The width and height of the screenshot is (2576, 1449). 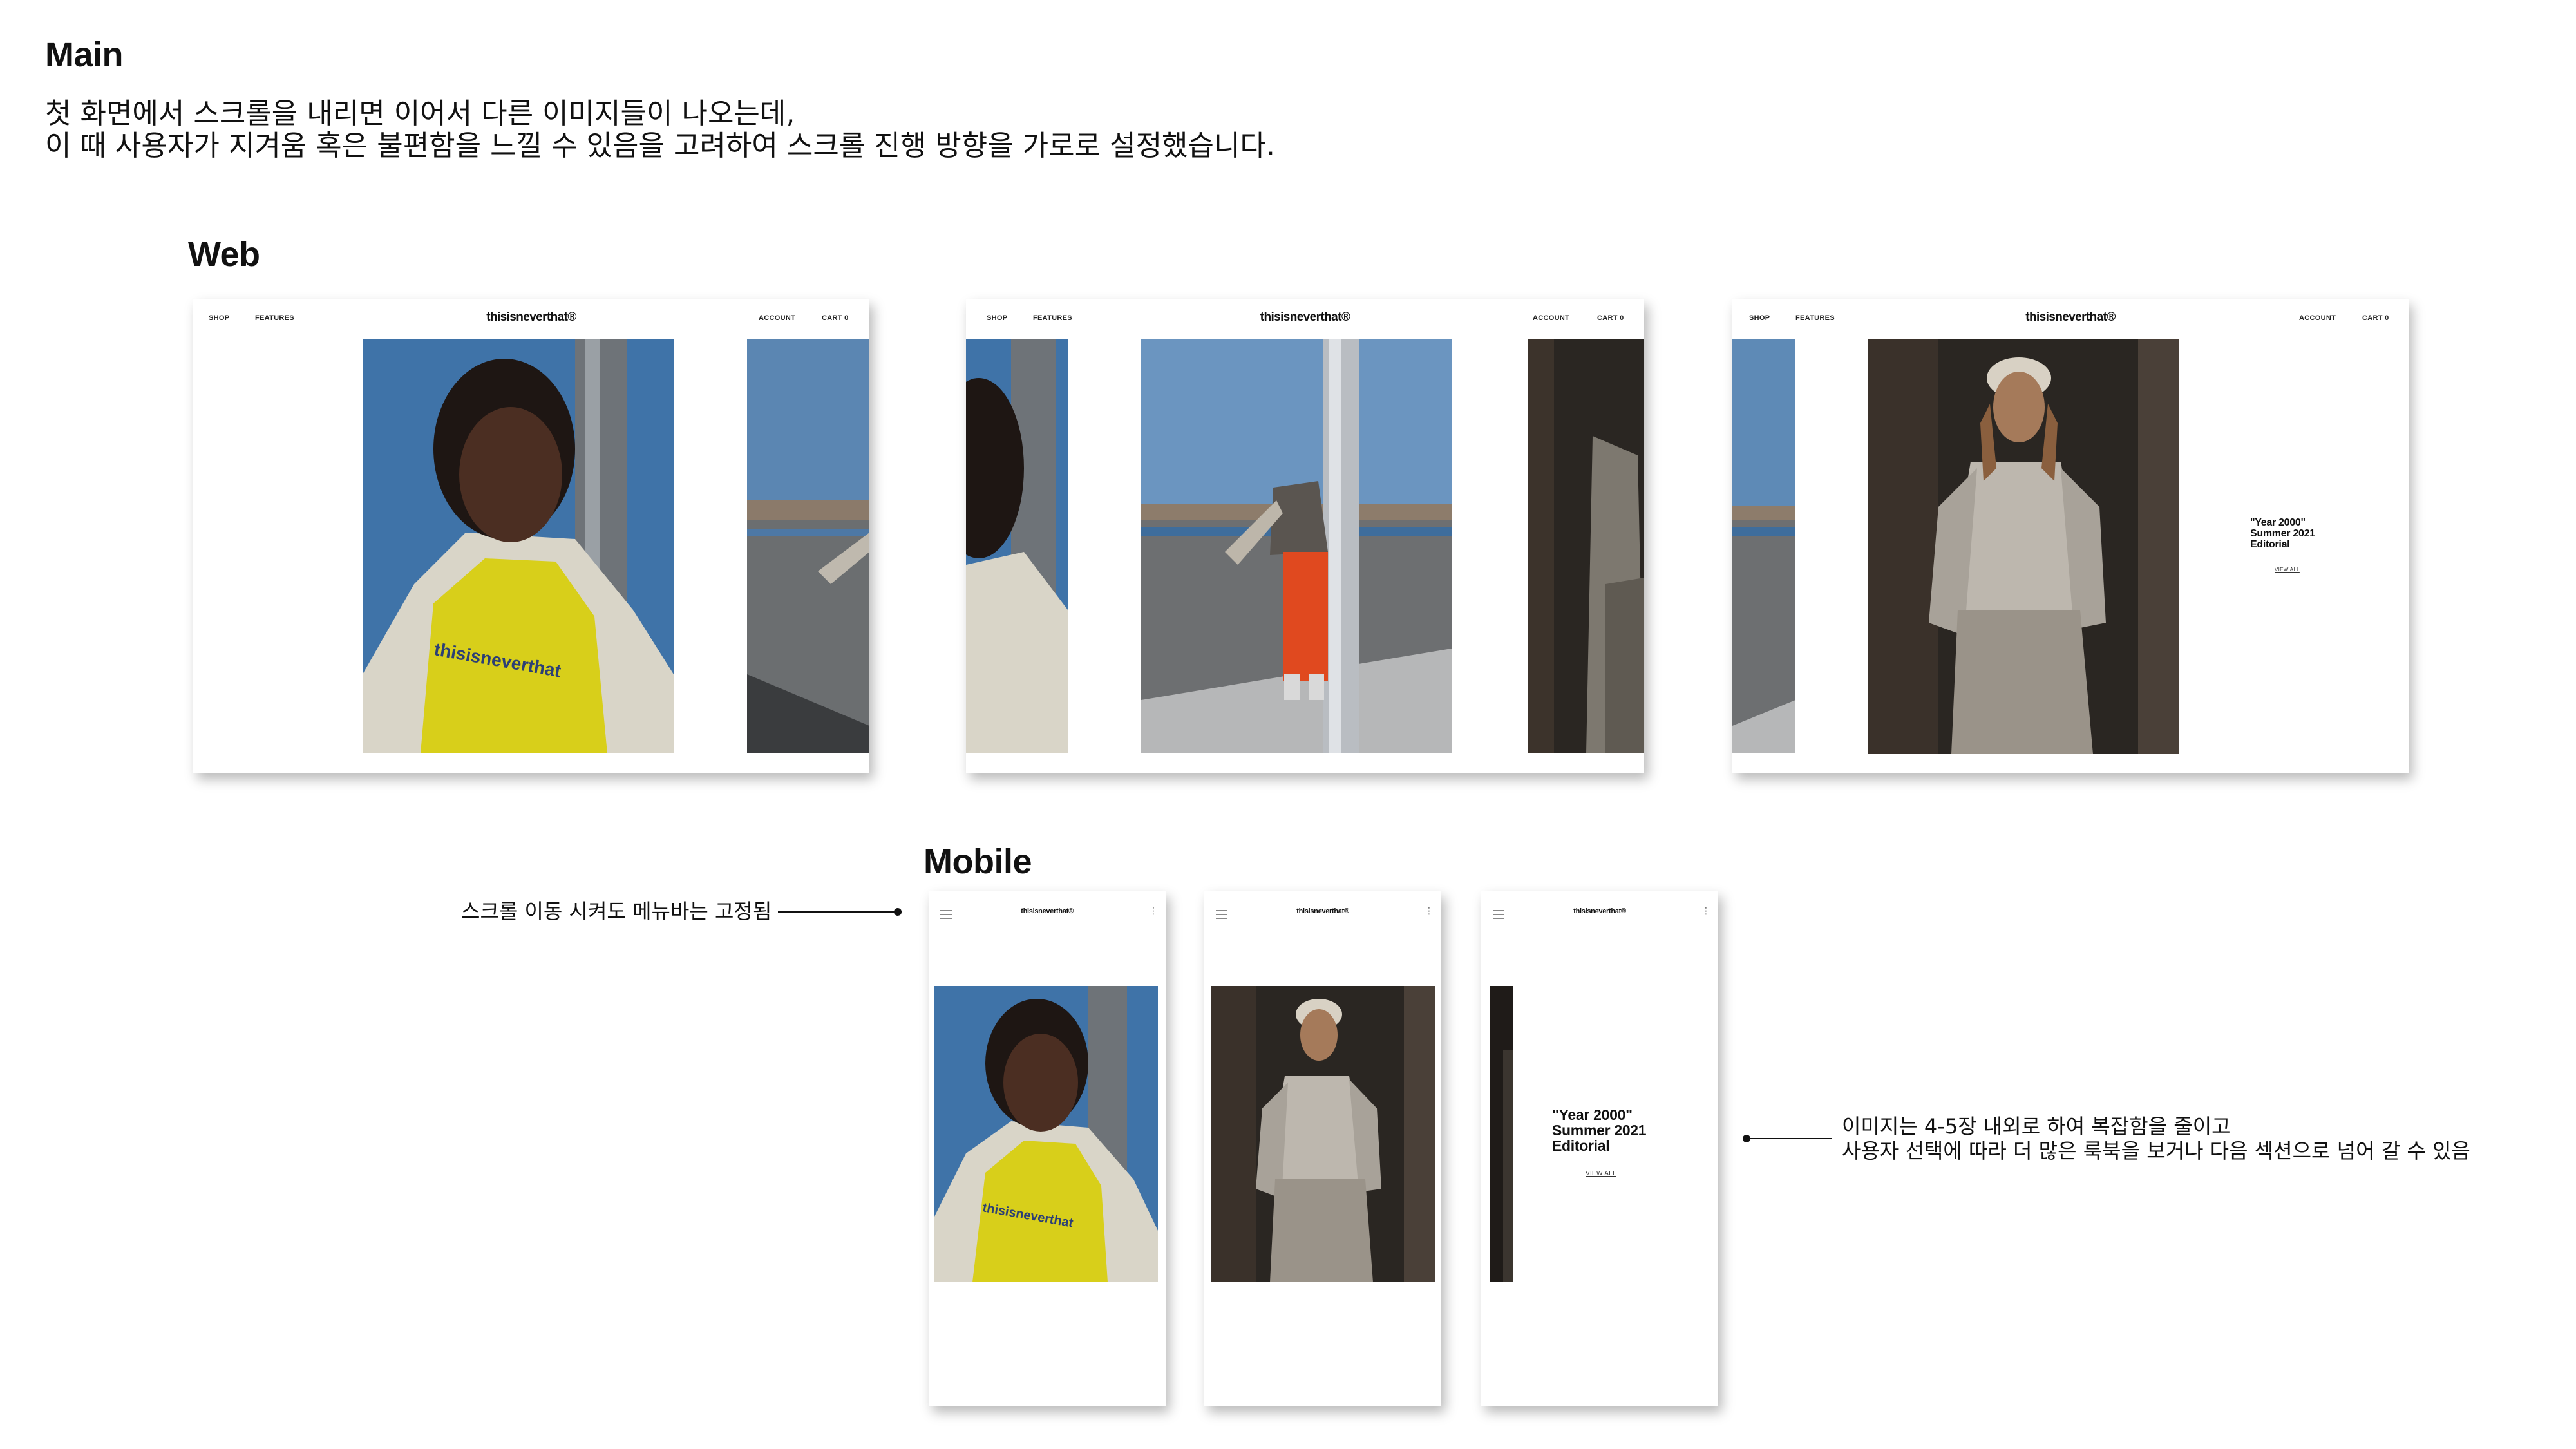 I want to click on editorial-title: "Year 2000" Summer 2021 Editorial, so click(x=2282, y=533).